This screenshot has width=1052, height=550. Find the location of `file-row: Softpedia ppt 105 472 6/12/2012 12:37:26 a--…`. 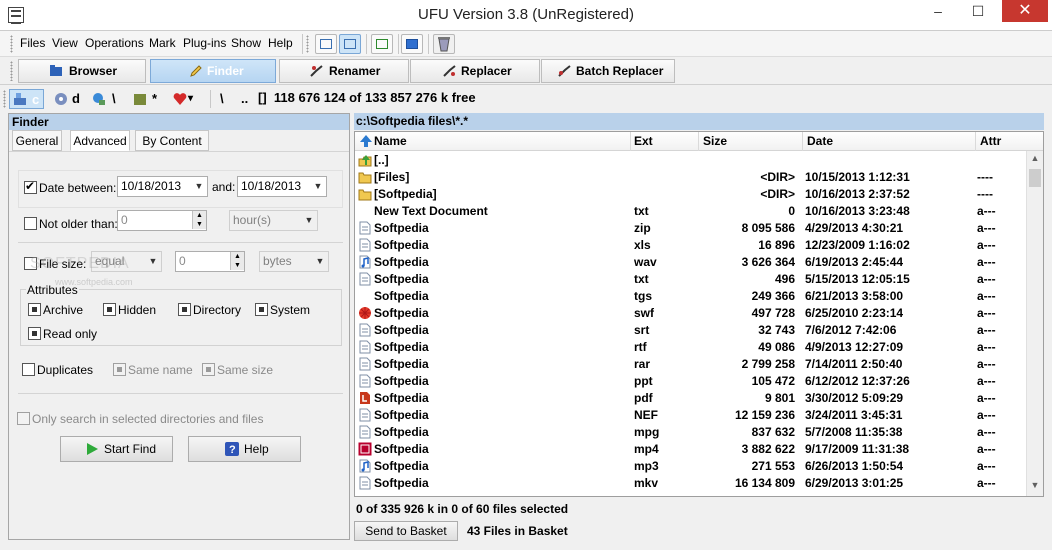

file-row: Softpedia ppt 105 472 6/12/2012 12:37:26 a--… is located at coordinates (690, 381).